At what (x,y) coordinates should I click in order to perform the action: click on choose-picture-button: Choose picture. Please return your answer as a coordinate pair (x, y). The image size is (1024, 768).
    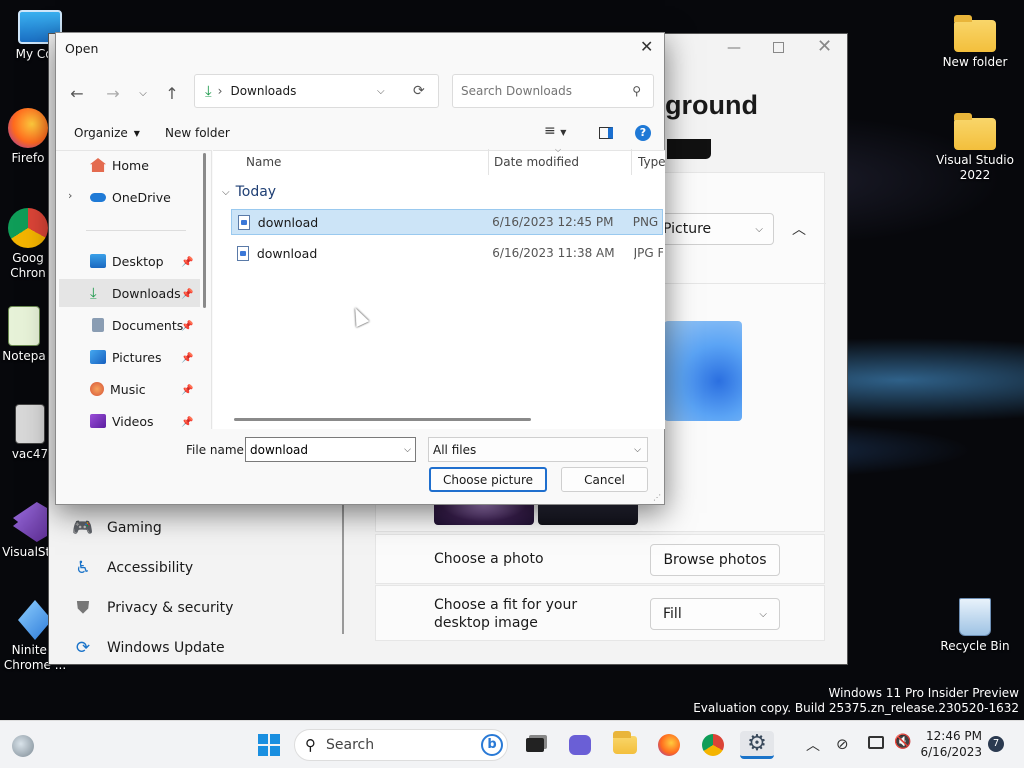
    Looking at the image, I should click on (488, 479).